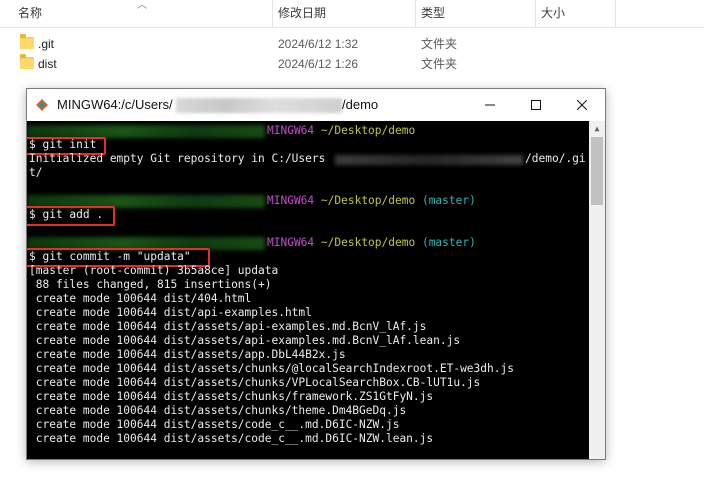  Describe the element at coordinates (140, 298) in the screenshot. I see `output-line: create mode 100644 dist/404.html` at that location.